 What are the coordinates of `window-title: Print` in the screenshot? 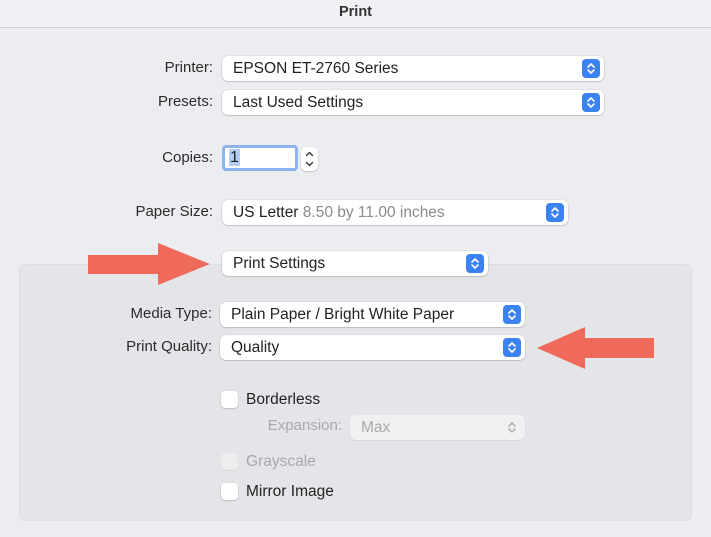 It's located at (355, 12).